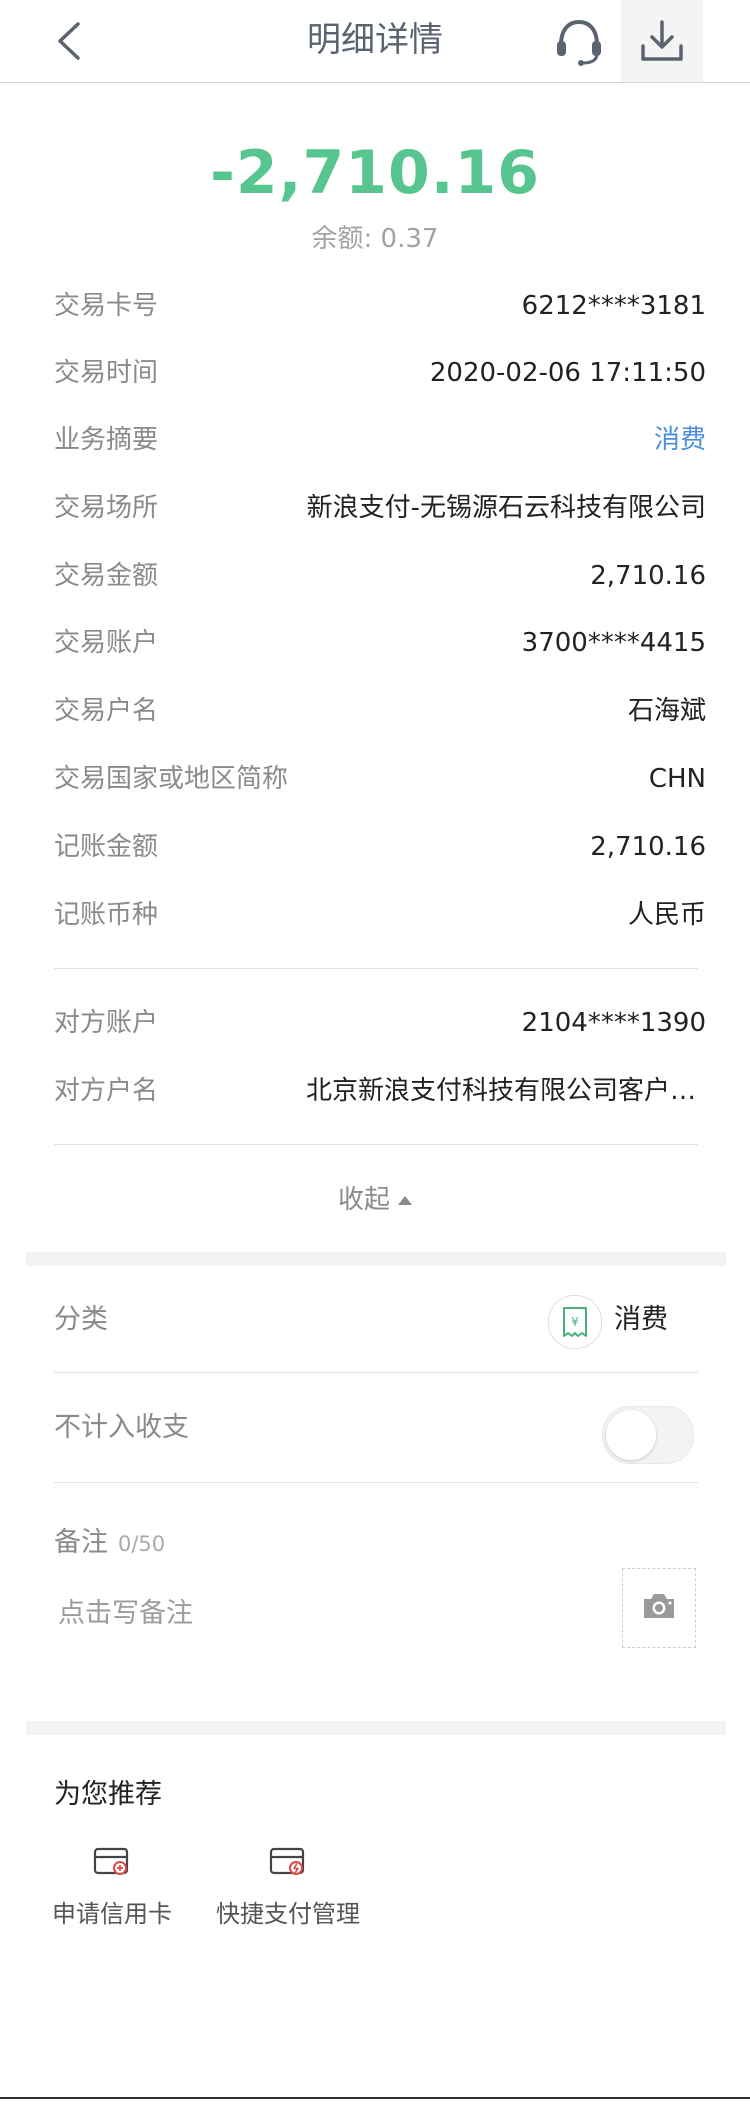 The height and width of the screenshot is (2105, 750). I want to click on exclude-toggle-switch, so click(648, 1435).